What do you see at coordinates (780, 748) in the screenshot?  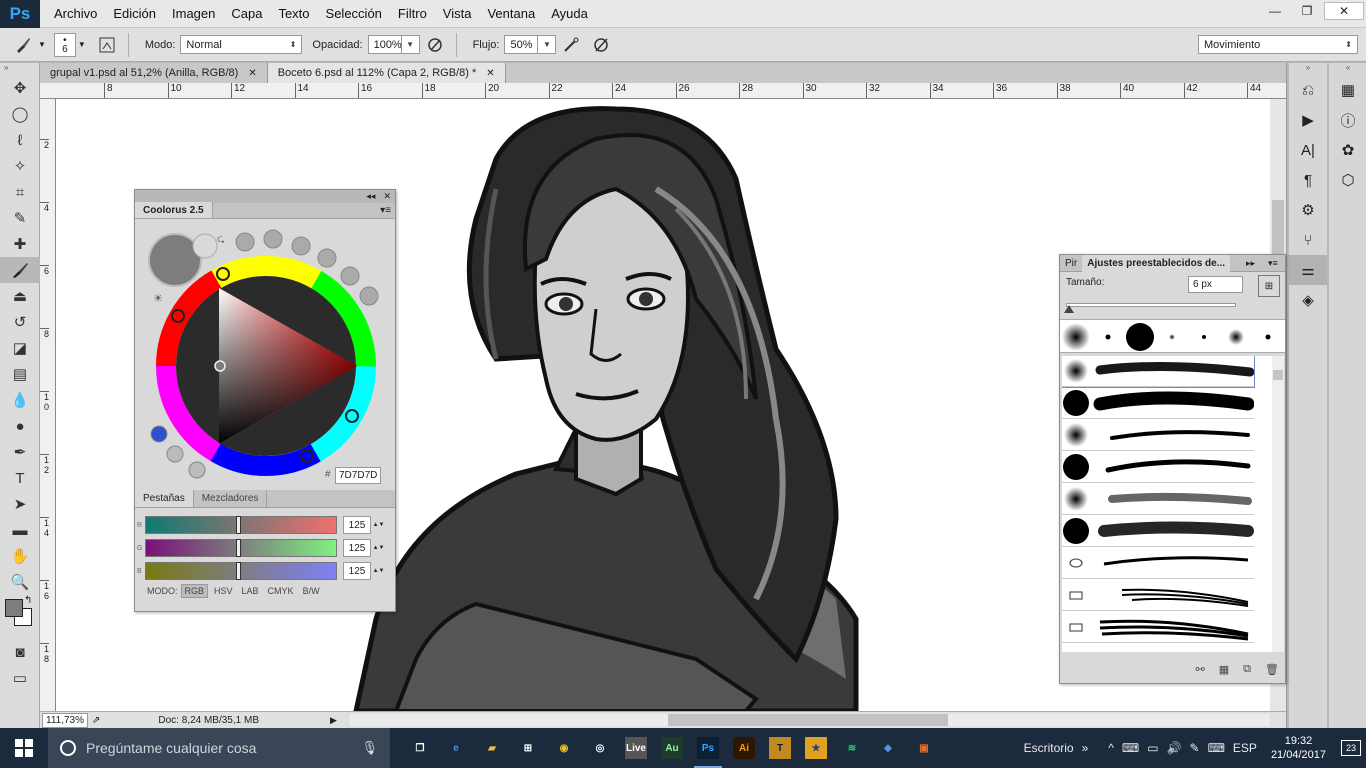 I see `taskbar-app-app-tools: T` at bounding box center [780, 748].